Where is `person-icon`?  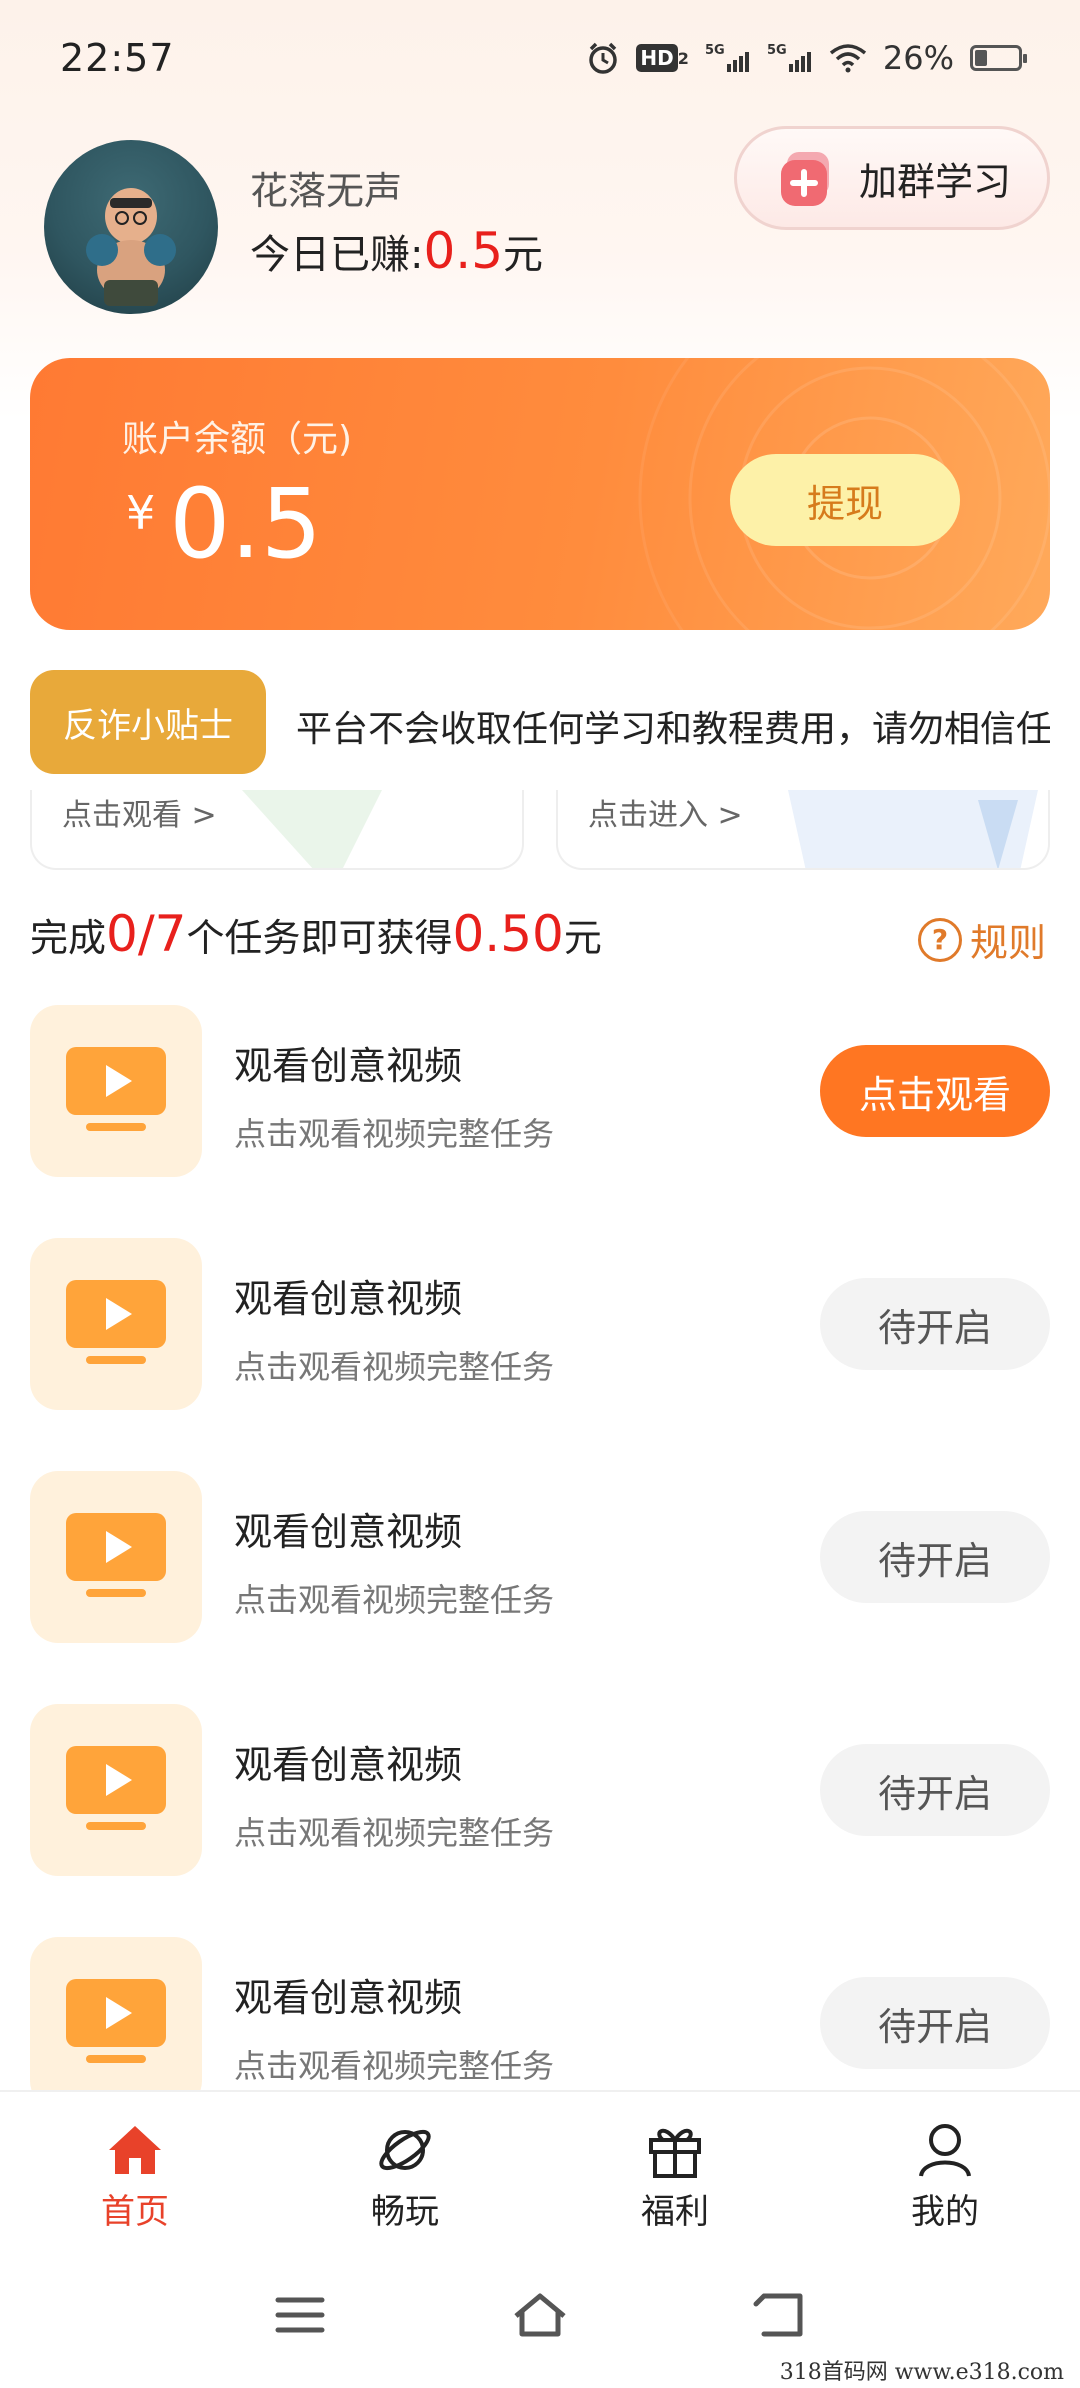
person-icon is located at coordinates (945, 2150).